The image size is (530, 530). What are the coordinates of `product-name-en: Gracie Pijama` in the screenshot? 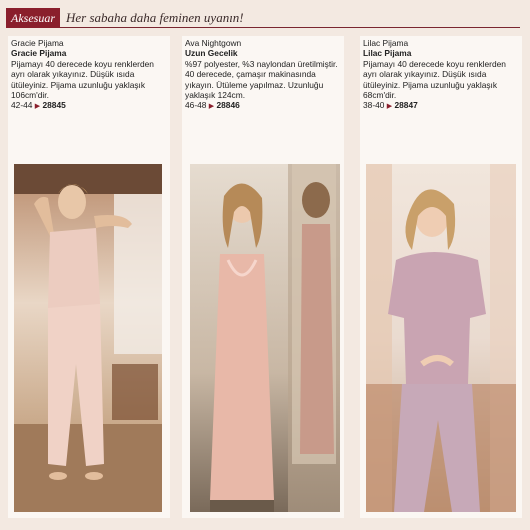 It's located at (37, 43).